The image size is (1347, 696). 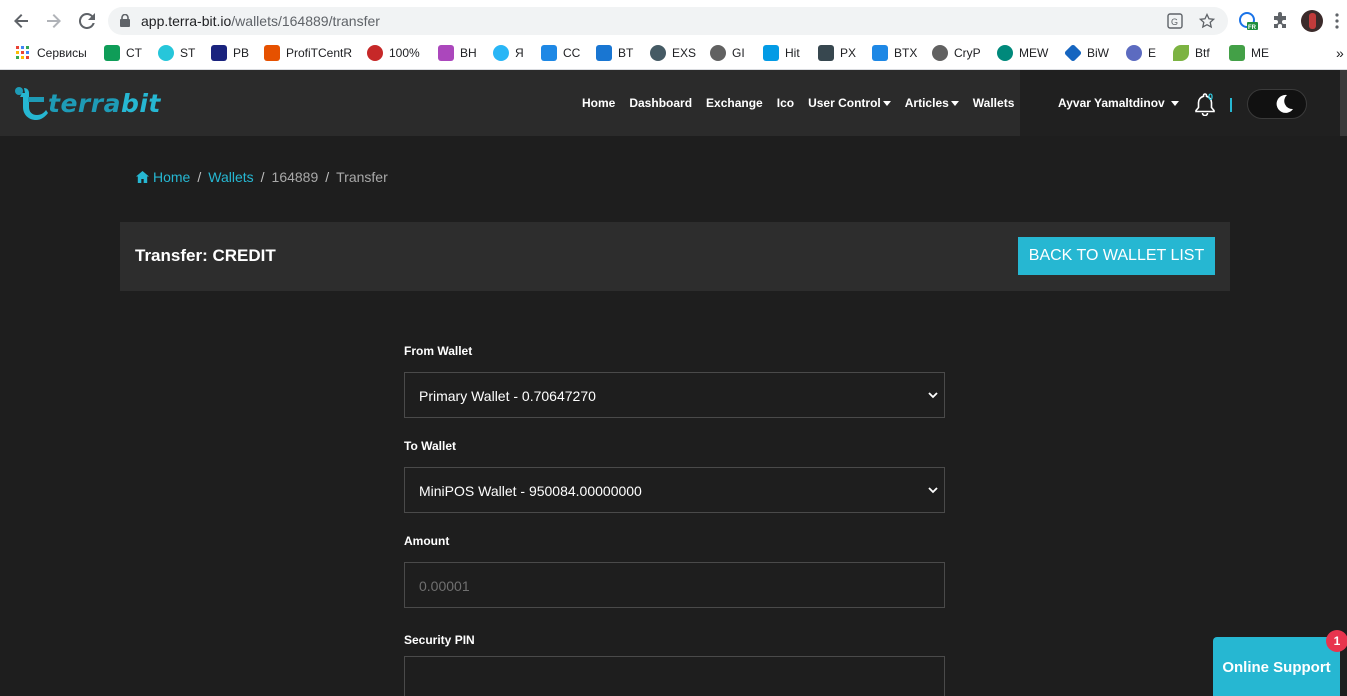 I want to click on bookmark-label: BH, so click(x=468, y=53).